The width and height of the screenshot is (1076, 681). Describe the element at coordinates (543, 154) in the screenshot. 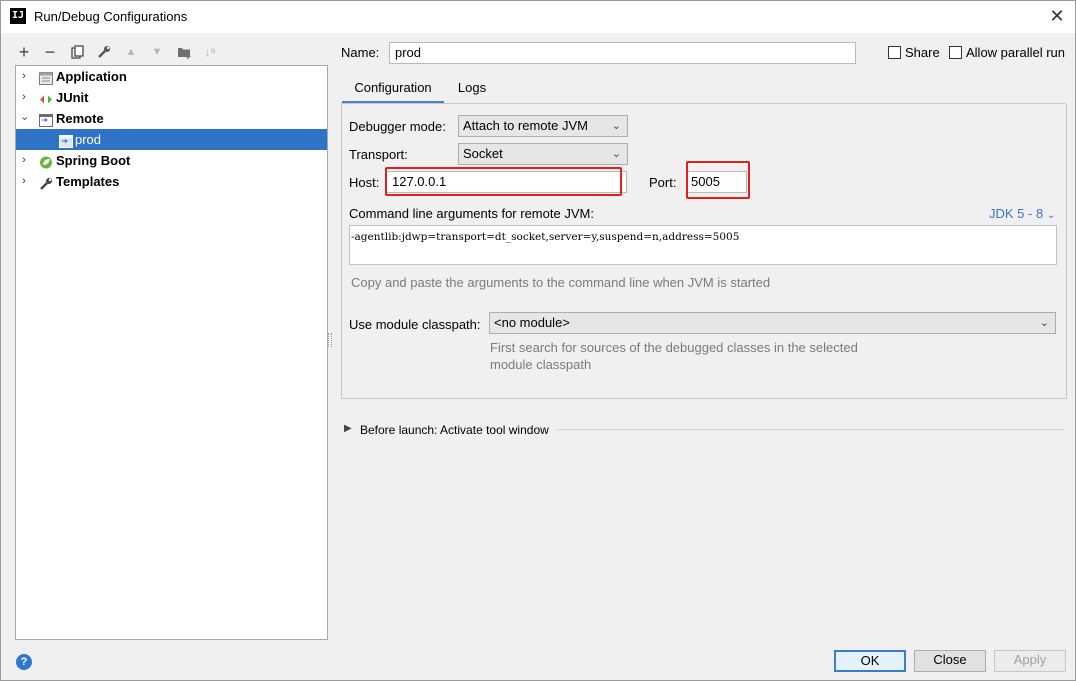

I see `transport-select: Socket ⌄` at that location.